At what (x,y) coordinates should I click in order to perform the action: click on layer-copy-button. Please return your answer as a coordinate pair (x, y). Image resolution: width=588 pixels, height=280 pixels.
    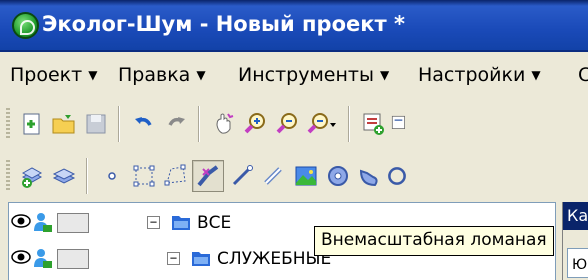
    Looking at the image, I should click on (400, 124).